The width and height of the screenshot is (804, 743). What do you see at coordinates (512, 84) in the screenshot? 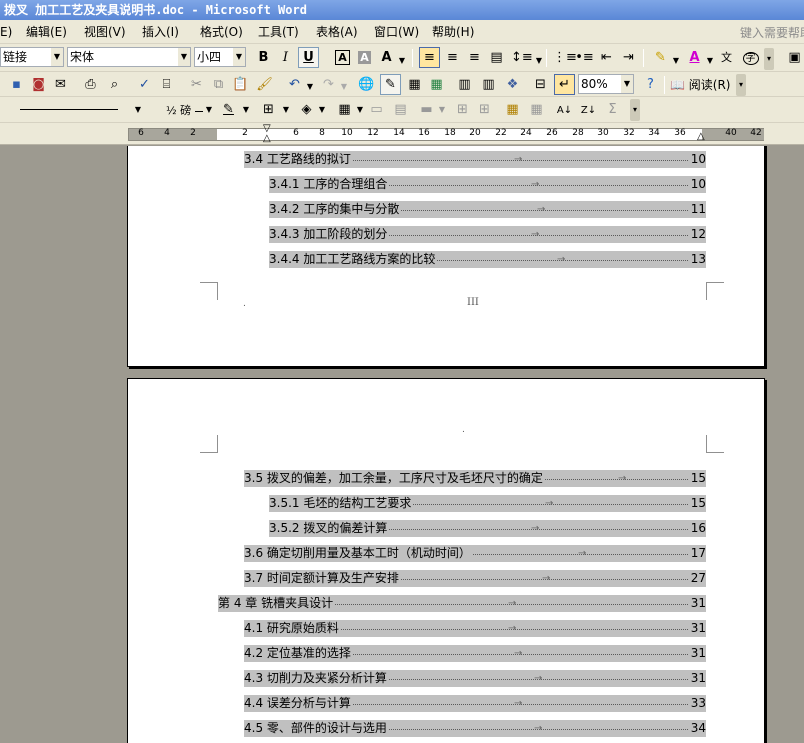
I see `document-map-button: ❖` at bounding box center [512, 84].